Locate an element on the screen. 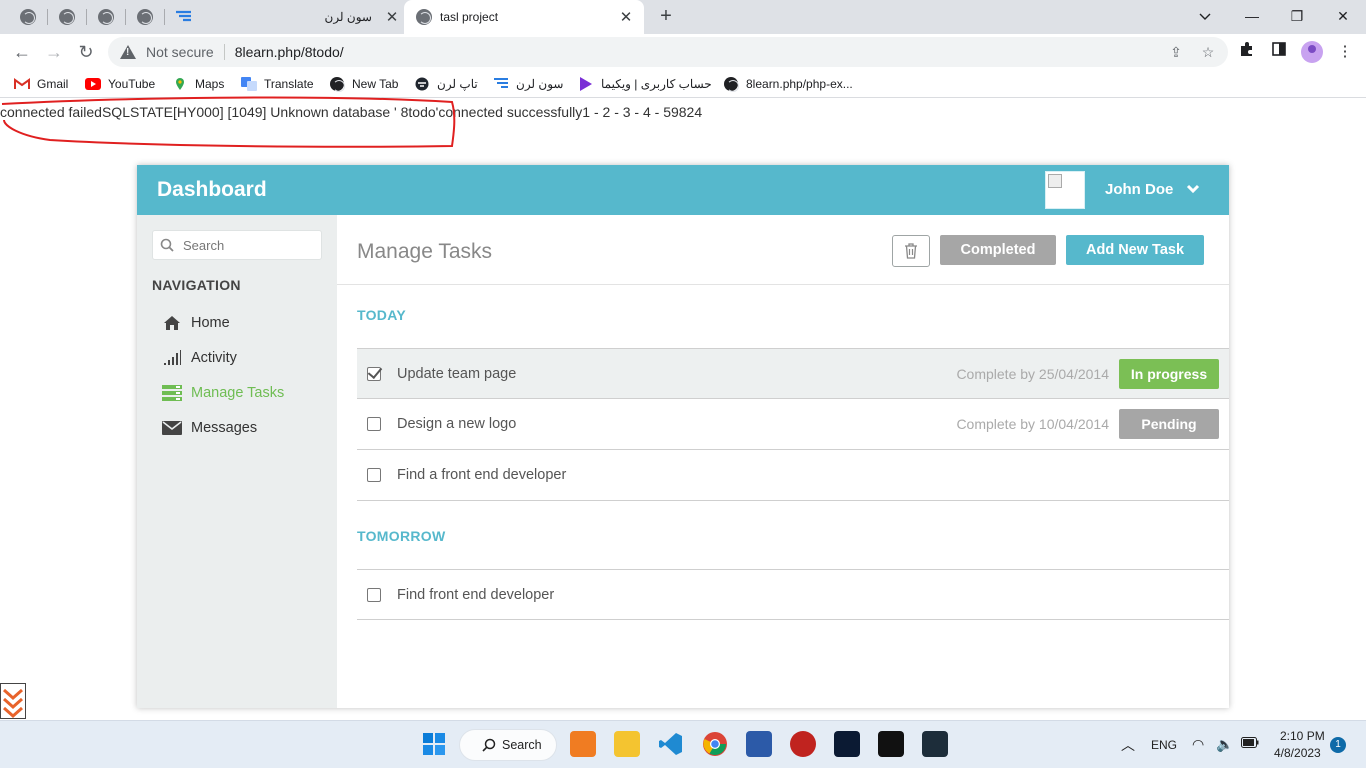  clock-time: 2:10 PM is located at coordinates (1302, 736).